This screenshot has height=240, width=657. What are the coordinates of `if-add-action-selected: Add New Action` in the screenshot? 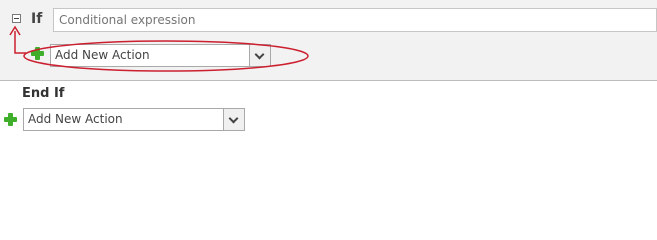 It's located at (102, 55).